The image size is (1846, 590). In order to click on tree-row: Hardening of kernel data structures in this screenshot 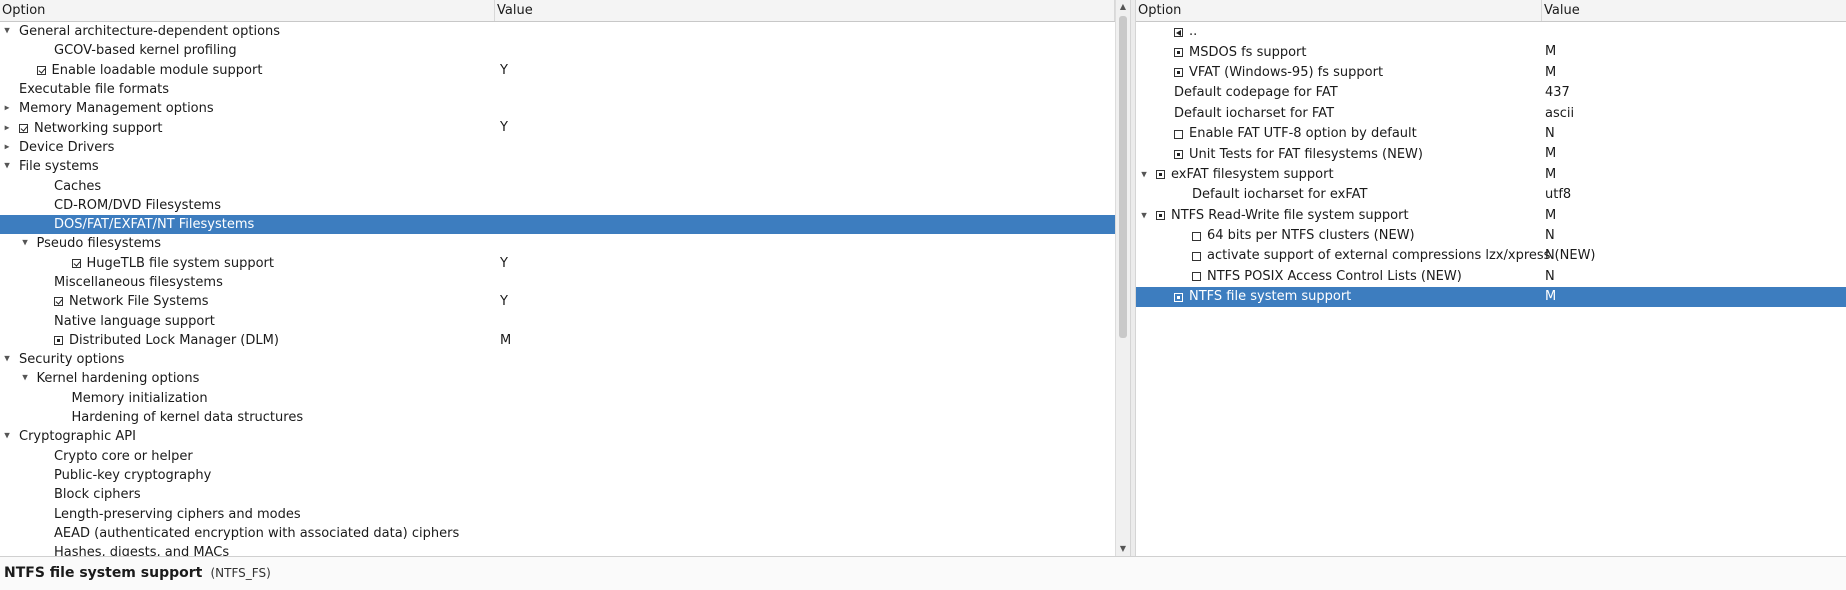, I will do `click(557, 417)`.